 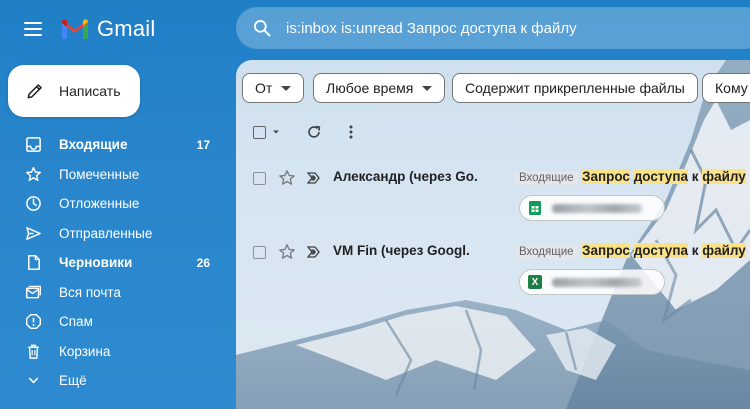 I want to click on more-vert-icon, so click(x=351, y=132).